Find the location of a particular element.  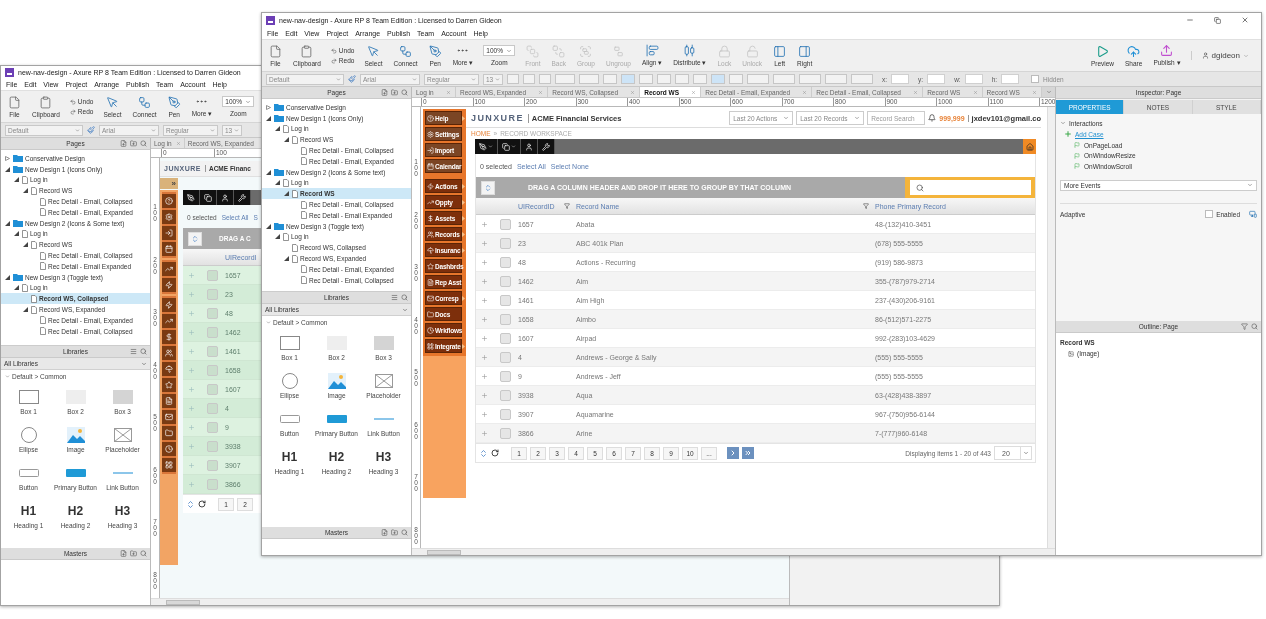

user-menu: dgideon is located at coordinates (1222, 55).